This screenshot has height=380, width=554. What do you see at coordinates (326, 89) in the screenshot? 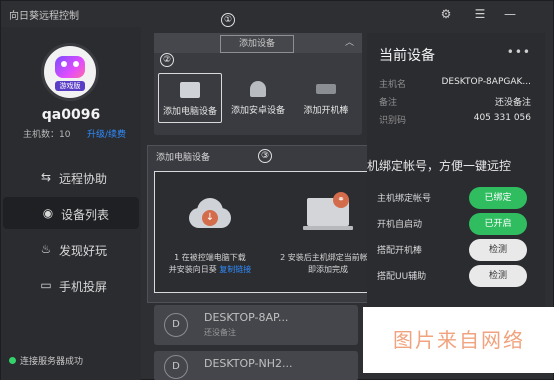
I see `boot-stick-icon` at bounding box center [326, 89].